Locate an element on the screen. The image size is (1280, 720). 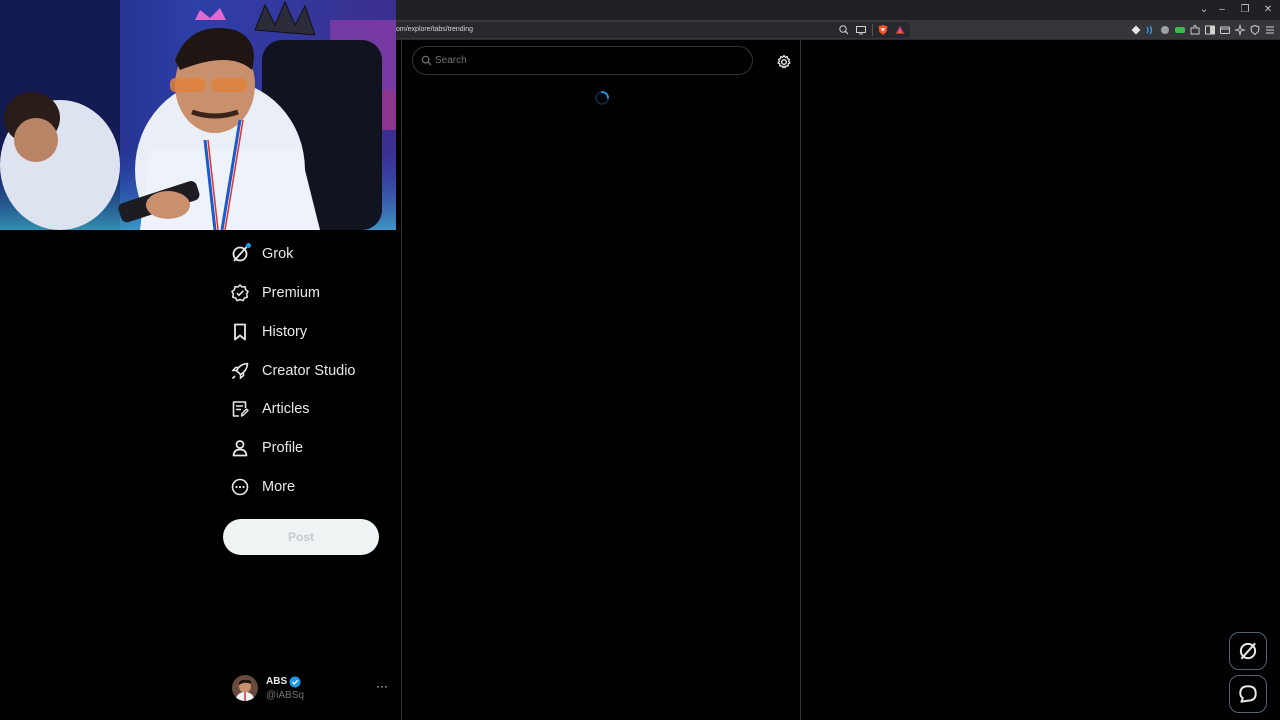
cast-icon is located at coordinates (861, 30).